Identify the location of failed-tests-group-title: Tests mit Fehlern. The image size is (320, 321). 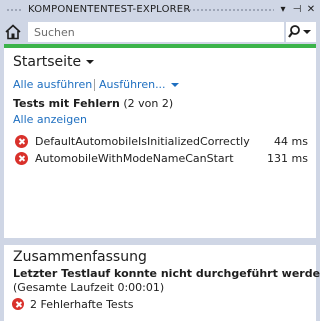
(66, 103).